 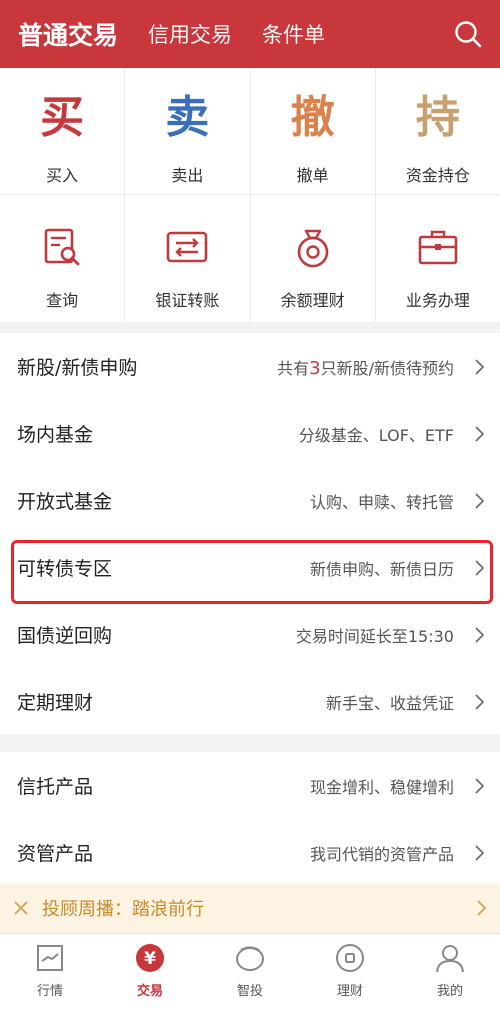 What do you see at coordinates (50, 958) in the screenshot?
I see `chart-icon` at bounding box center [50, 958].